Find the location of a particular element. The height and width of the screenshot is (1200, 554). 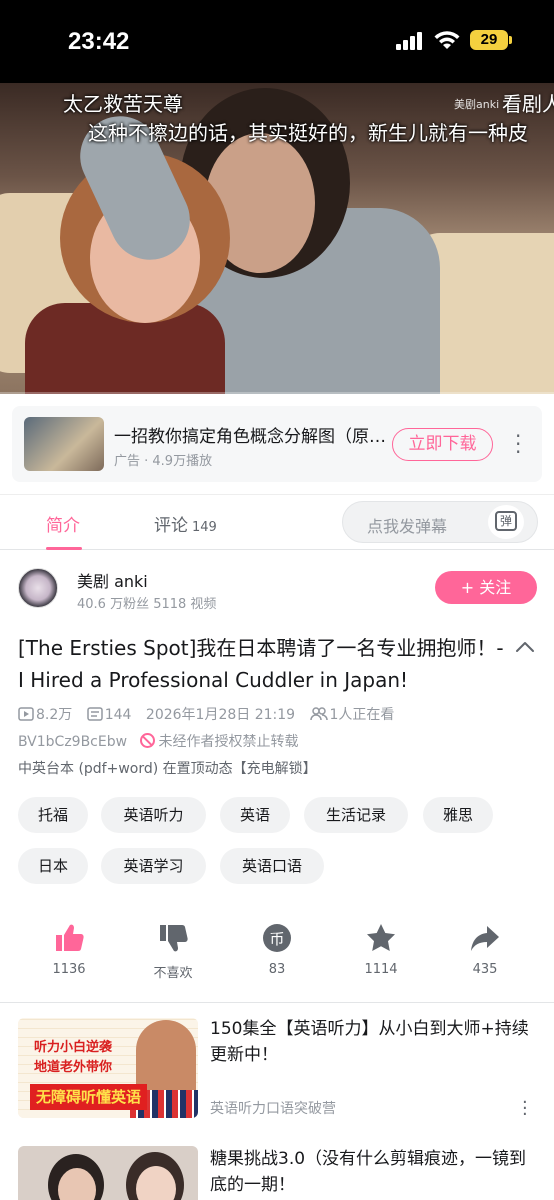

status-bar: 23:42 29 is located at coordinates (277, 41).